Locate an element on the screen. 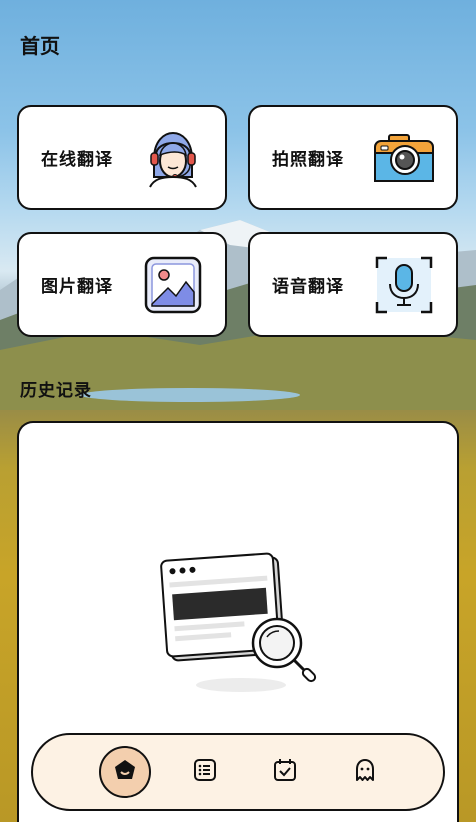 The image size is (476, 822). image-translate-label: 图片翻译 is located at coordinates (77, 287).